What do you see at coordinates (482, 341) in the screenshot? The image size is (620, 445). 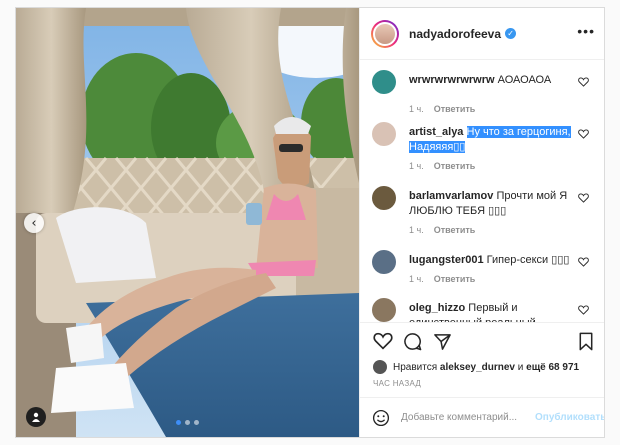 I see `post-actions` at bounding box center [482, 341].